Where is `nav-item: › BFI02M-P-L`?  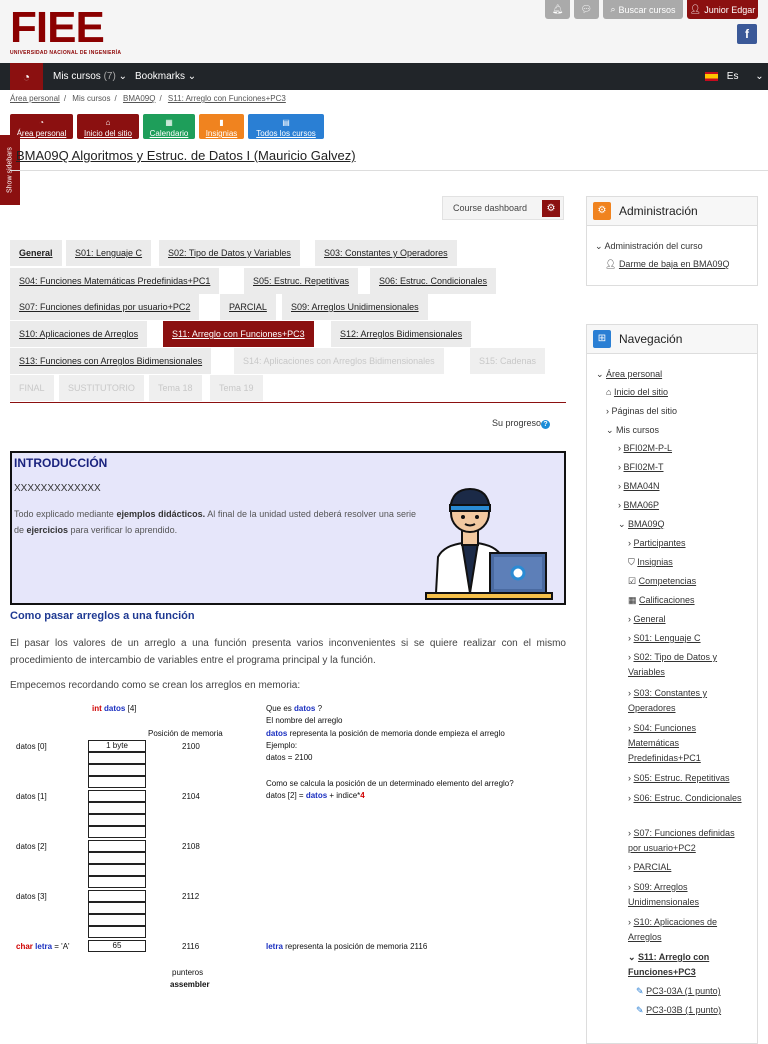
nav-item: › BFI02M-P-L is located at coordinates (645, 448).